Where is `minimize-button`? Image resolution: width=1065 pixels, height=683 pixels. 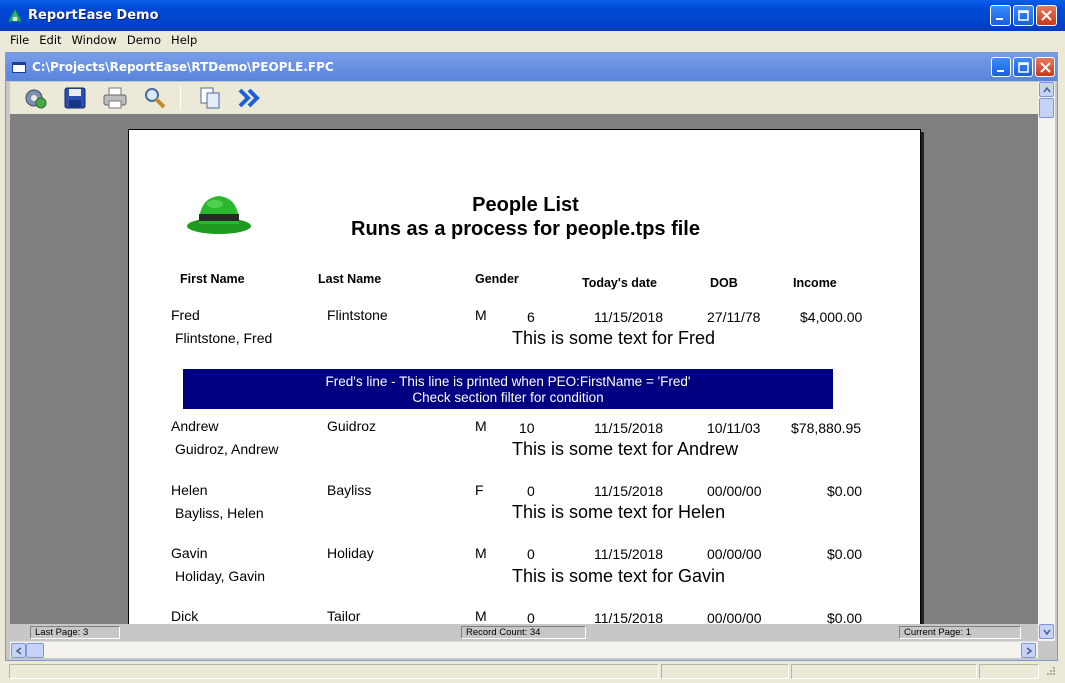
minimize-button is located at coordinates (1000, 15).